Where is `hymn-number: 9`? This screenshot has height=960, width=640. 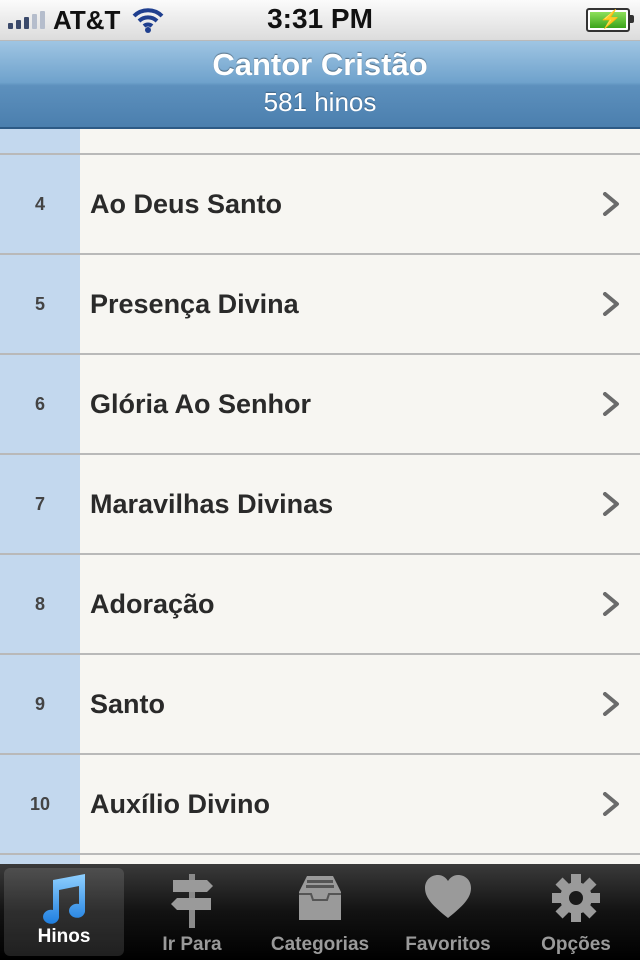
hymn-number: 9 is located at coordinates (40, 704).